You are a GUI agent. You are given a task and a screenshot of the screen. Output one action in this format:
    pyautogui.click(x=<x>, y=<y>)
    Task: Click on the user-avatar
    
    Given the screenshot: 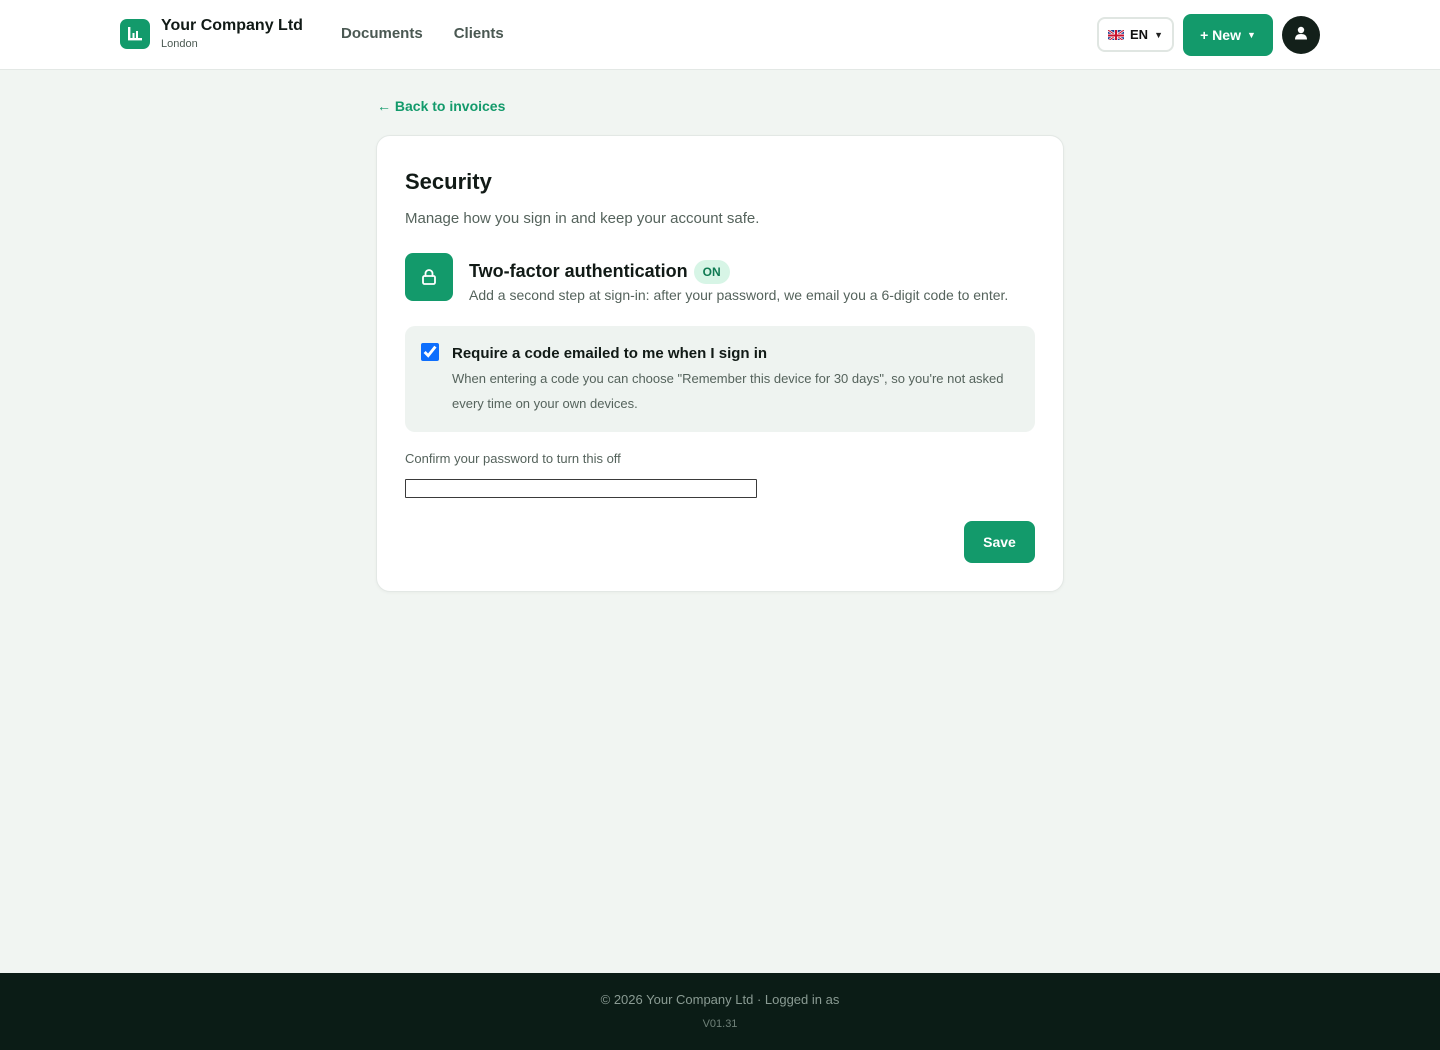 What is the action you would take?
    pyautogui.click(x=1301, y=35)
    